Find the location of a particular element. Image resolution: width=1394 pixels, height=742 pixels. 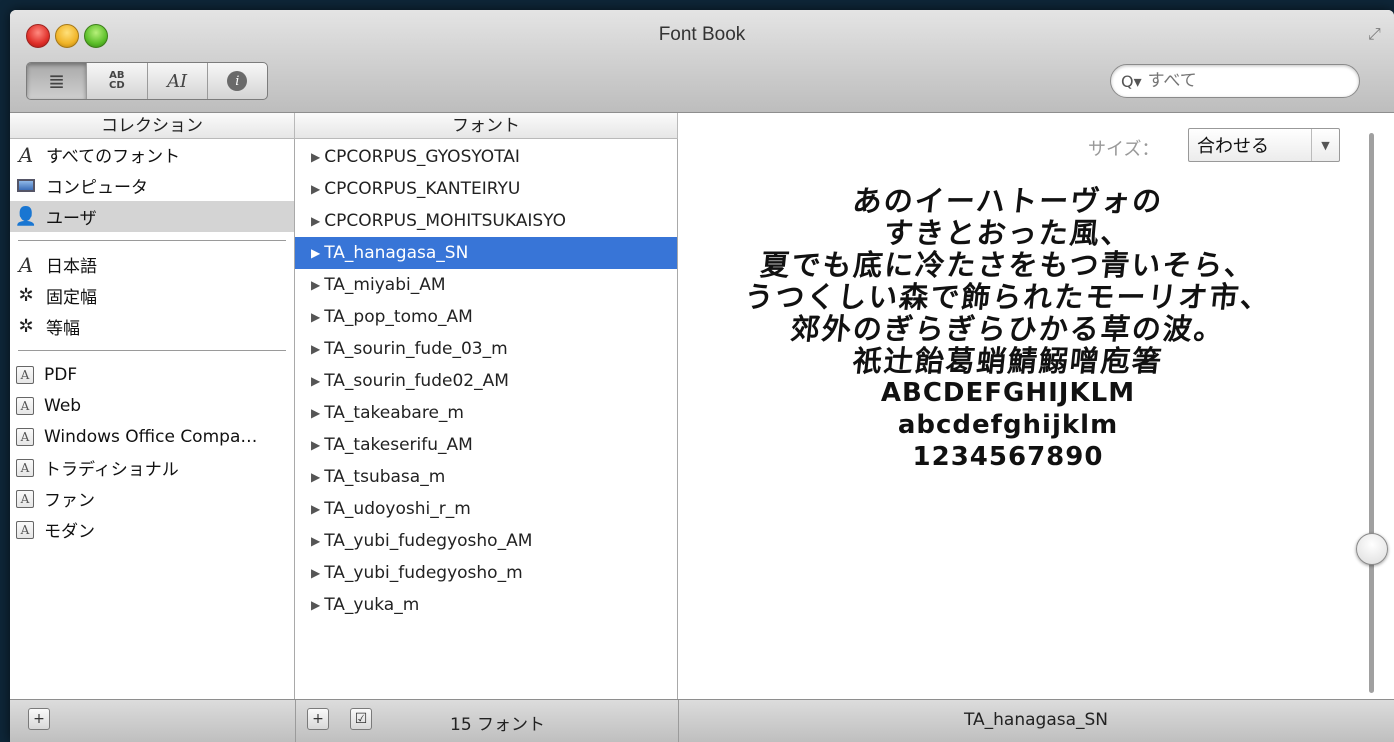

checkbox-icon: ☑ is located at coordinates (361, 719).